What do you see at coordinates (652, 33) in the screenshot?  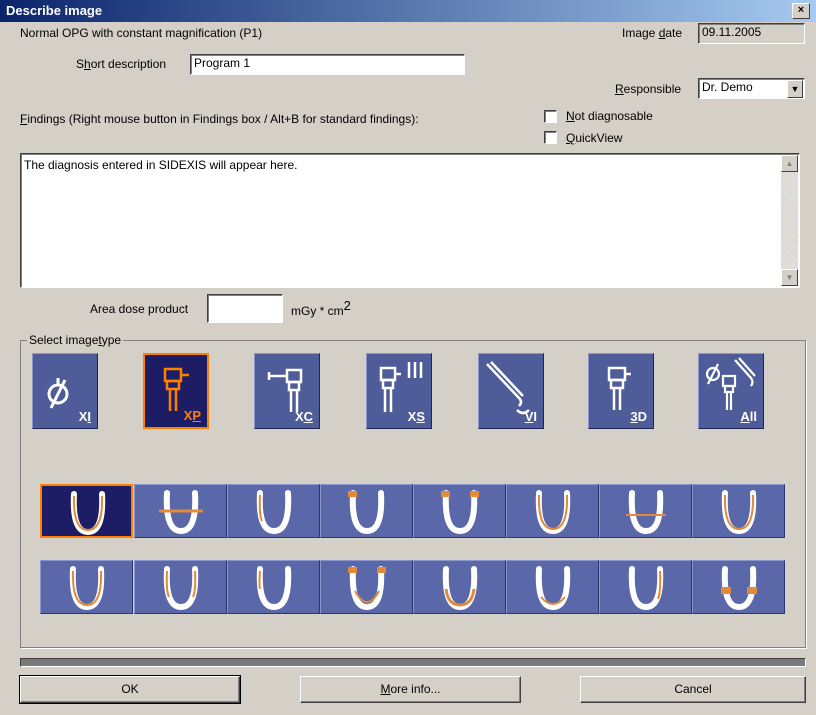 I see `image-date-label: Image date` at bounding box center [652, 33].